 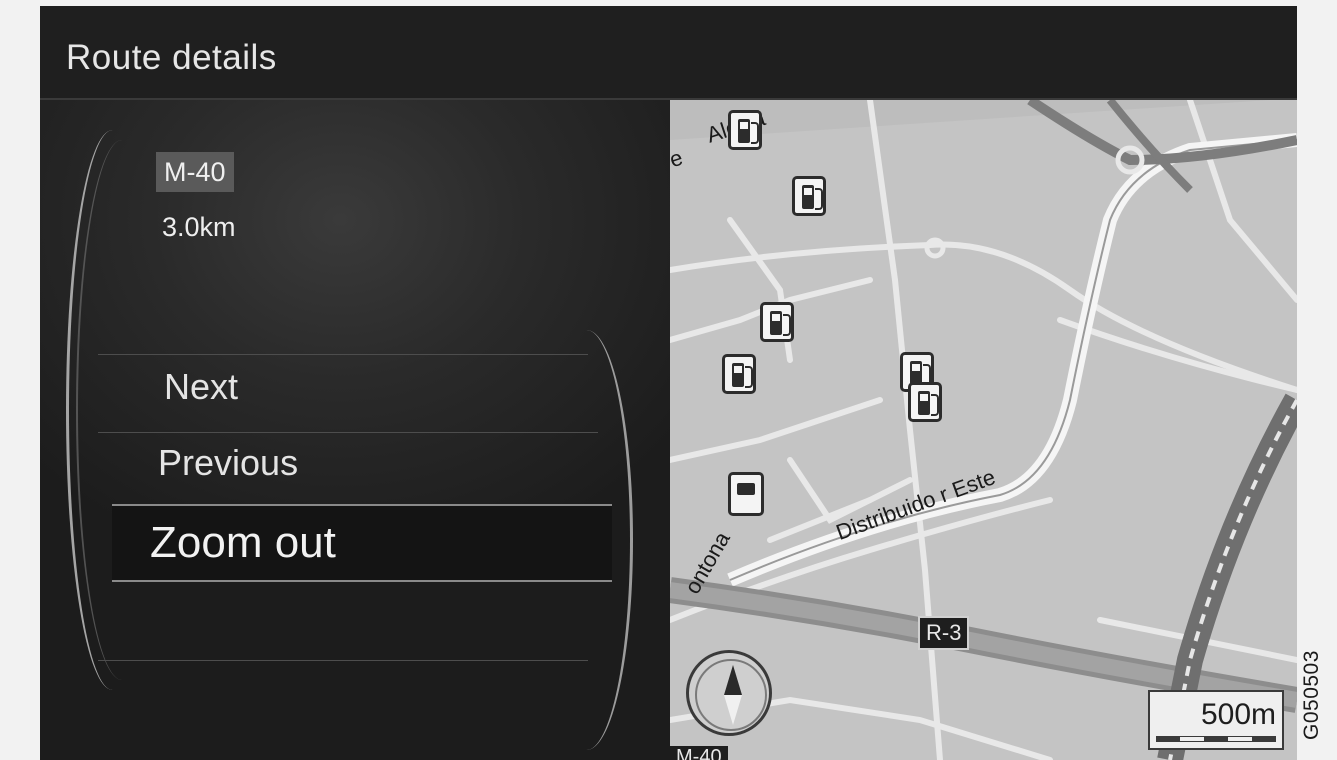 What do you see at coordinates (362, 543) in the screenshot?
I see `menu-item-zoom-out: Zoom out` at bounding box center [362, 543].